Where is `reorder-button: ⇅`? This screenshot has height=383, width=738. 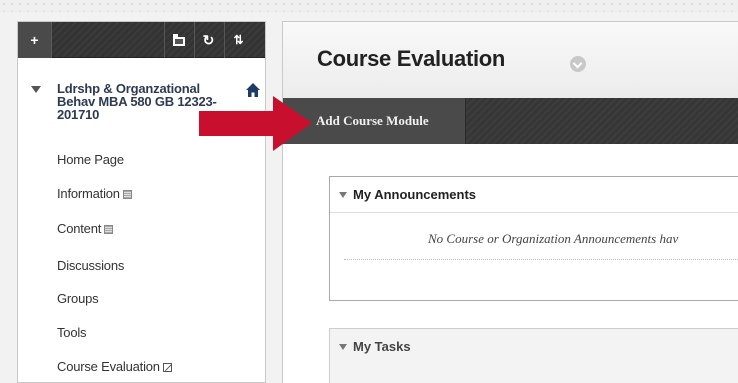 reorder-button: ⇅ is located at coordinates (238, 40).